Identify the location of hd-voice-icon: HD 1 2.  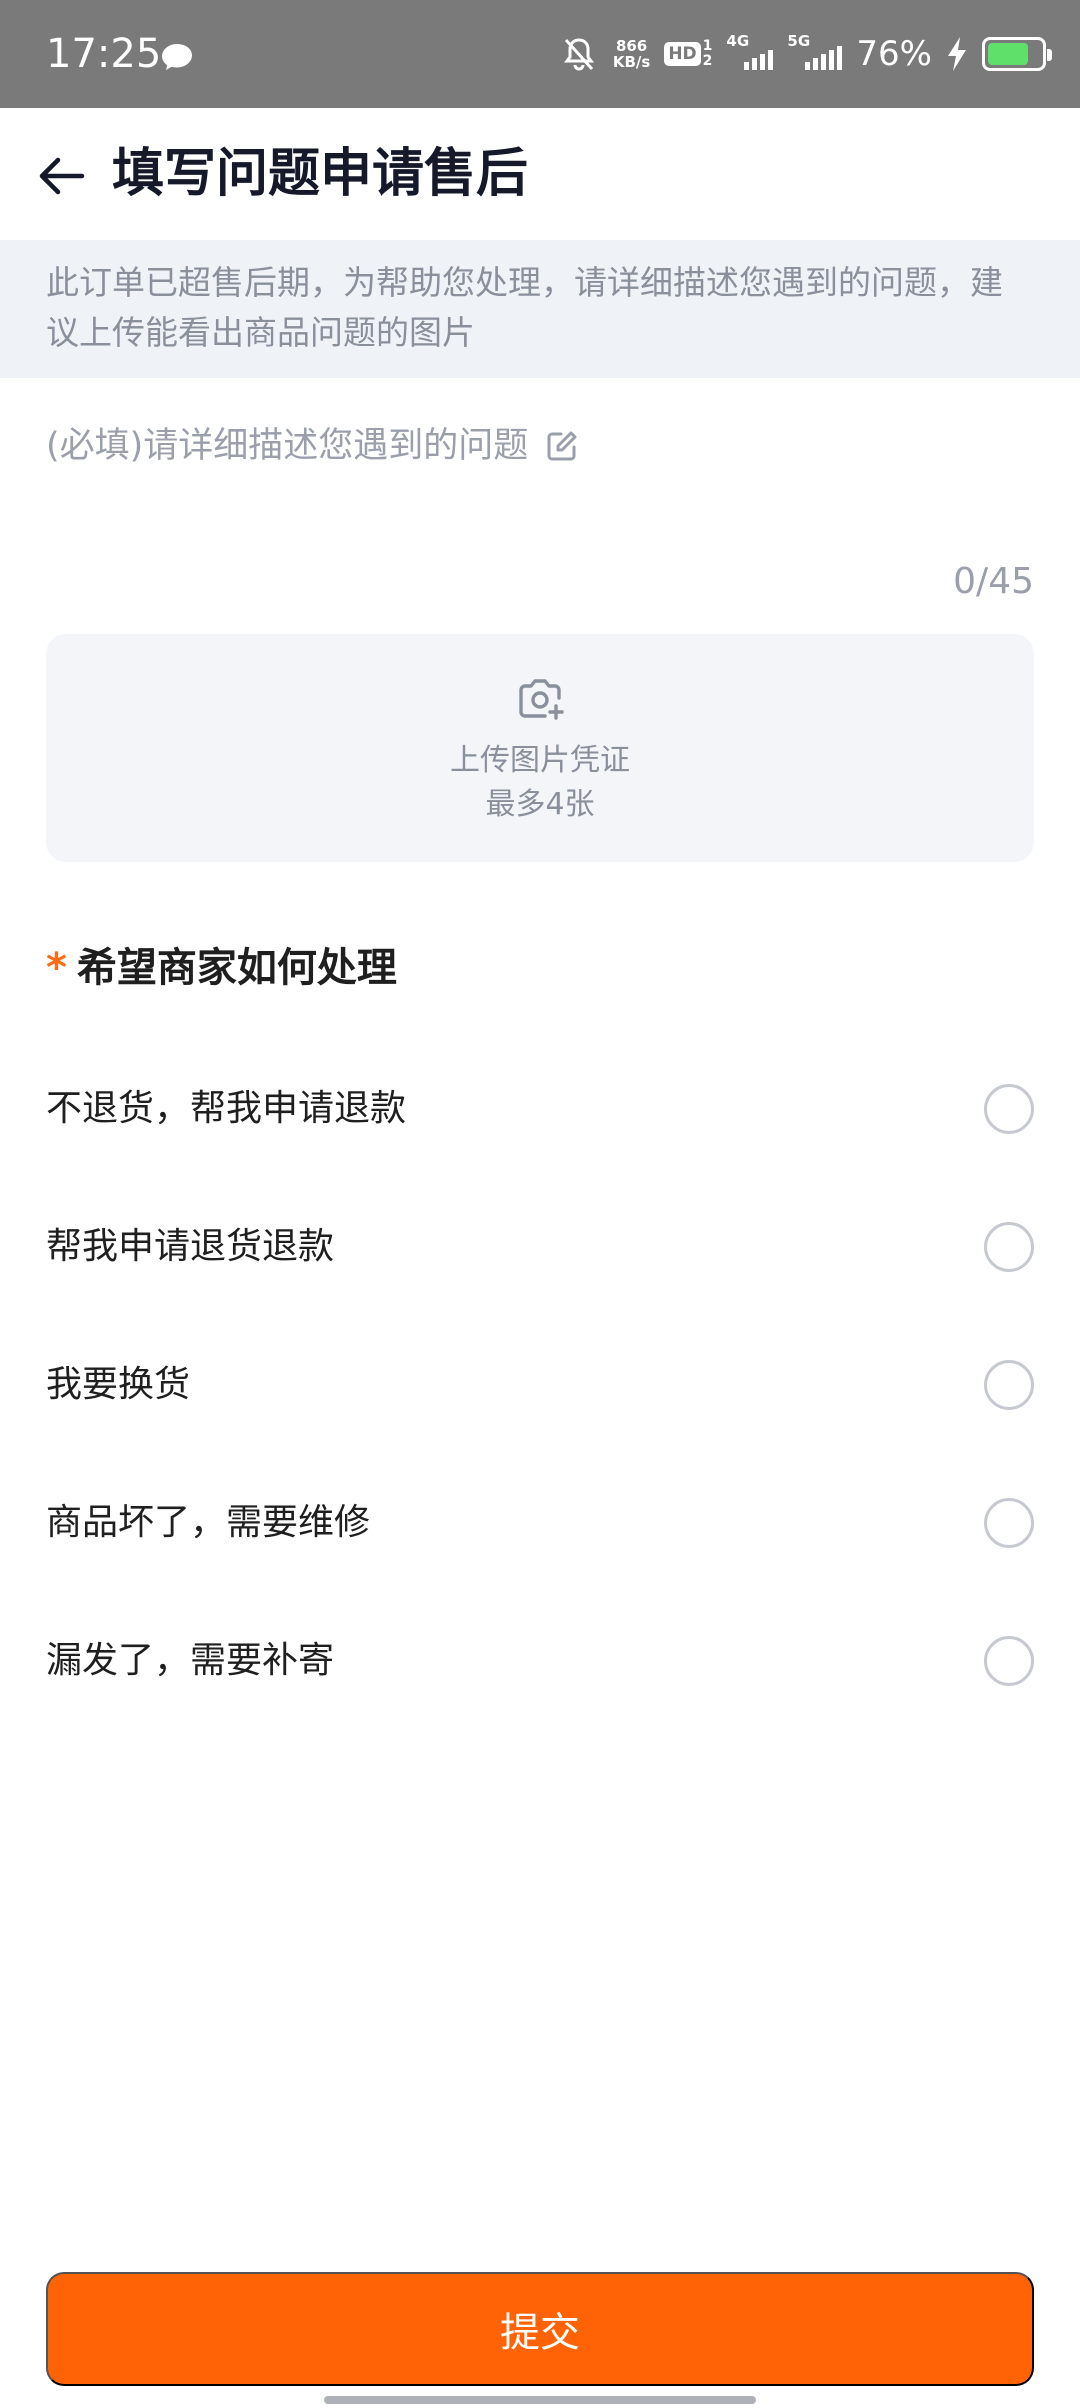
(688, 54).